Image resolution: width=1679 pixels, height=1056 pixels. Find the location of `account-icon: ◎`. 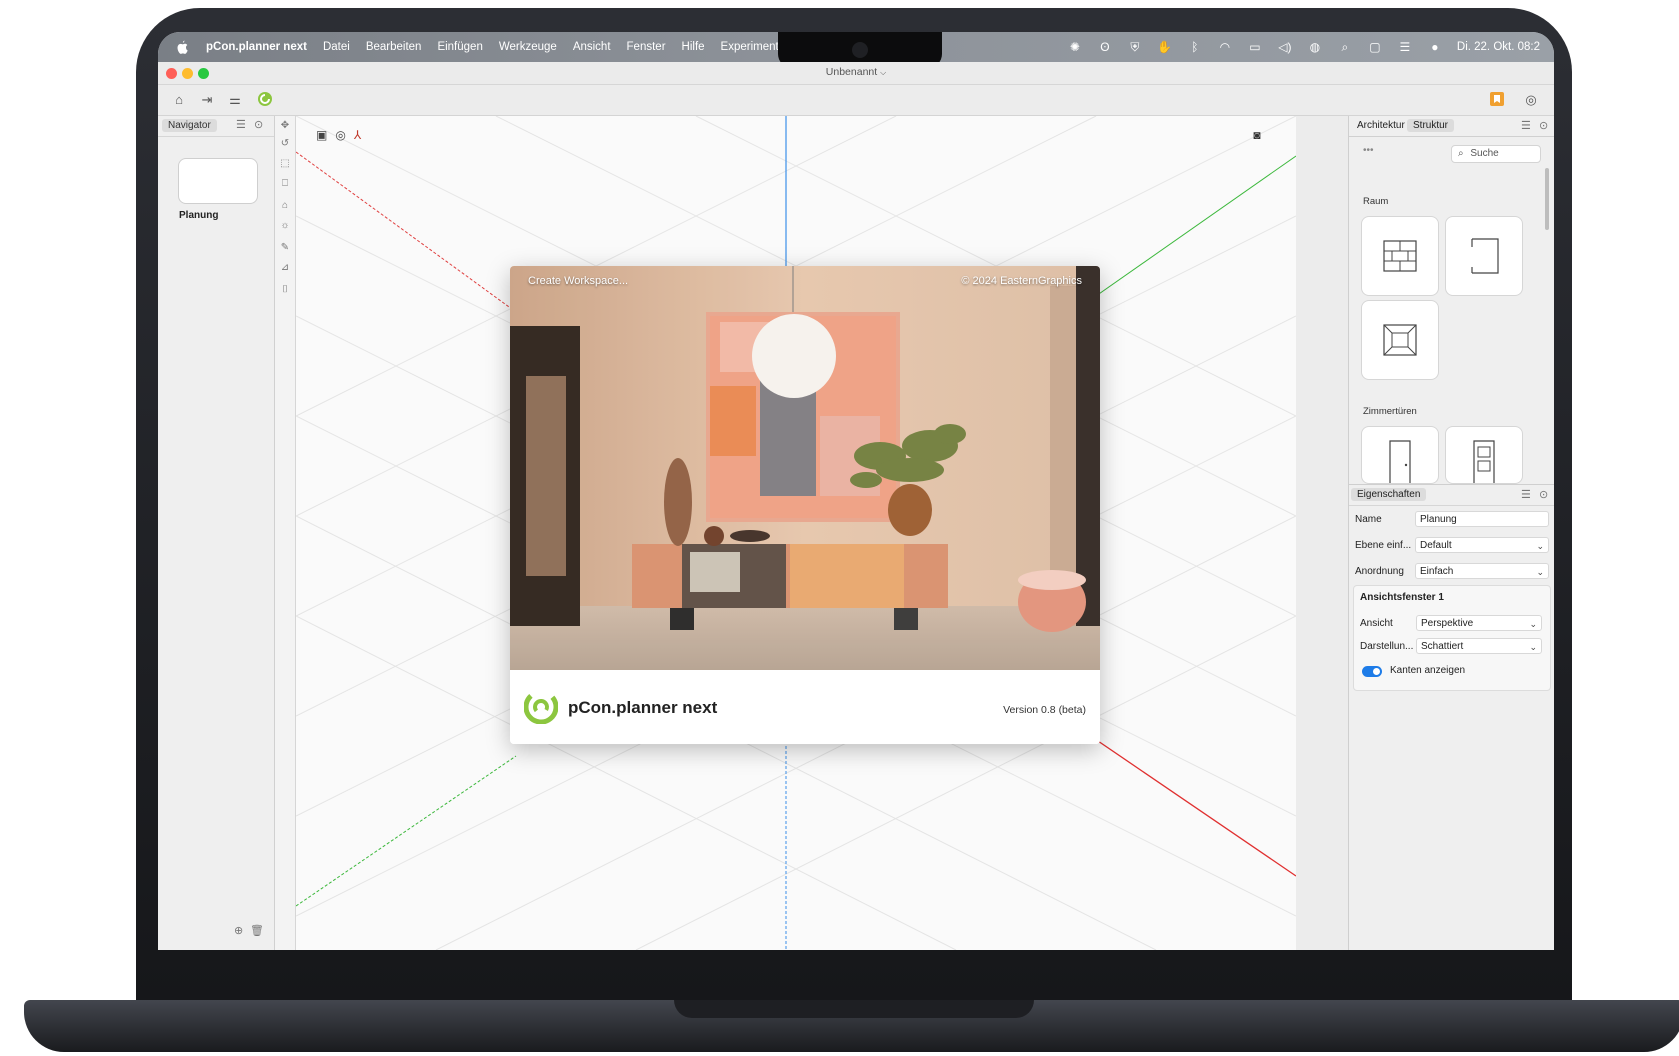

account-icon: ◎ is located at coordinates (1531, 100).